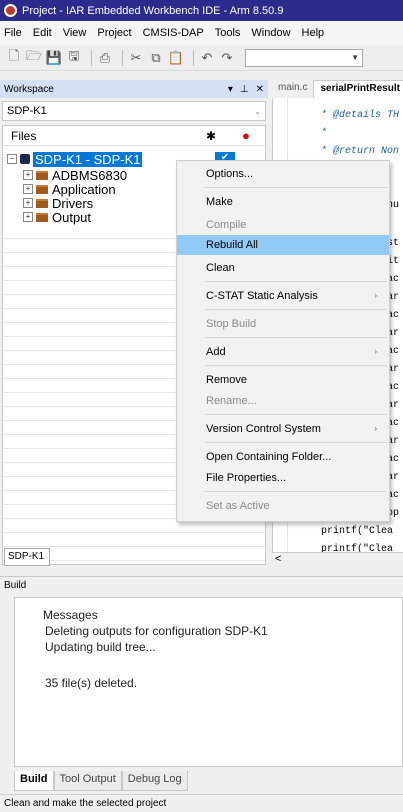  Describe the element at coordinates (220, 268) in the screenshot. I see `menu-item-label: Clean` at that location.